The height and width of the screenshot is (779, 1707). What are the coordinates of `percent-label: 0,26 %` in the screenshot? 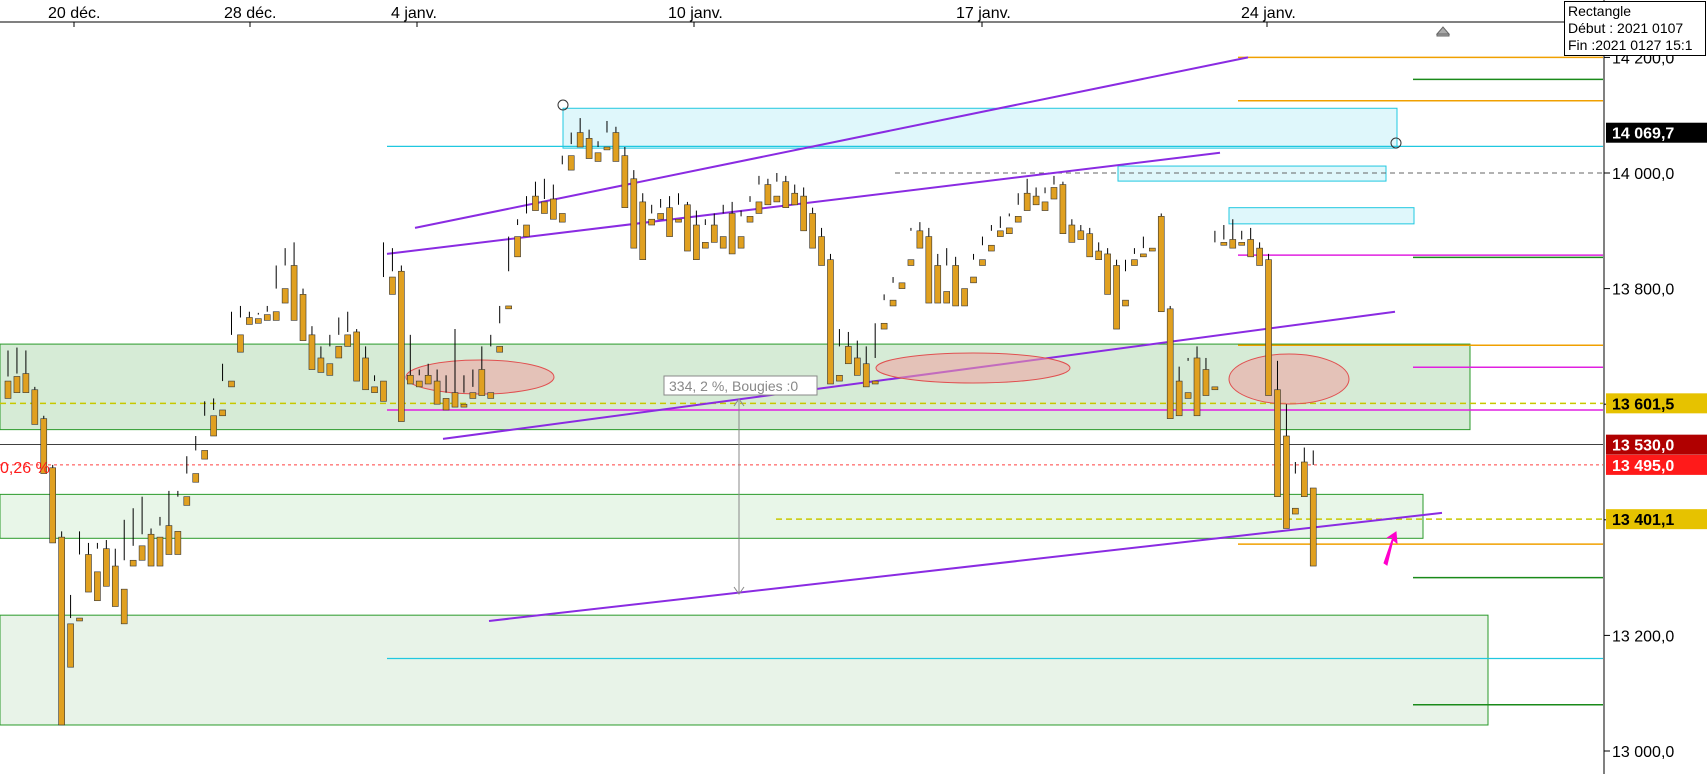 It's located at (25, 468).